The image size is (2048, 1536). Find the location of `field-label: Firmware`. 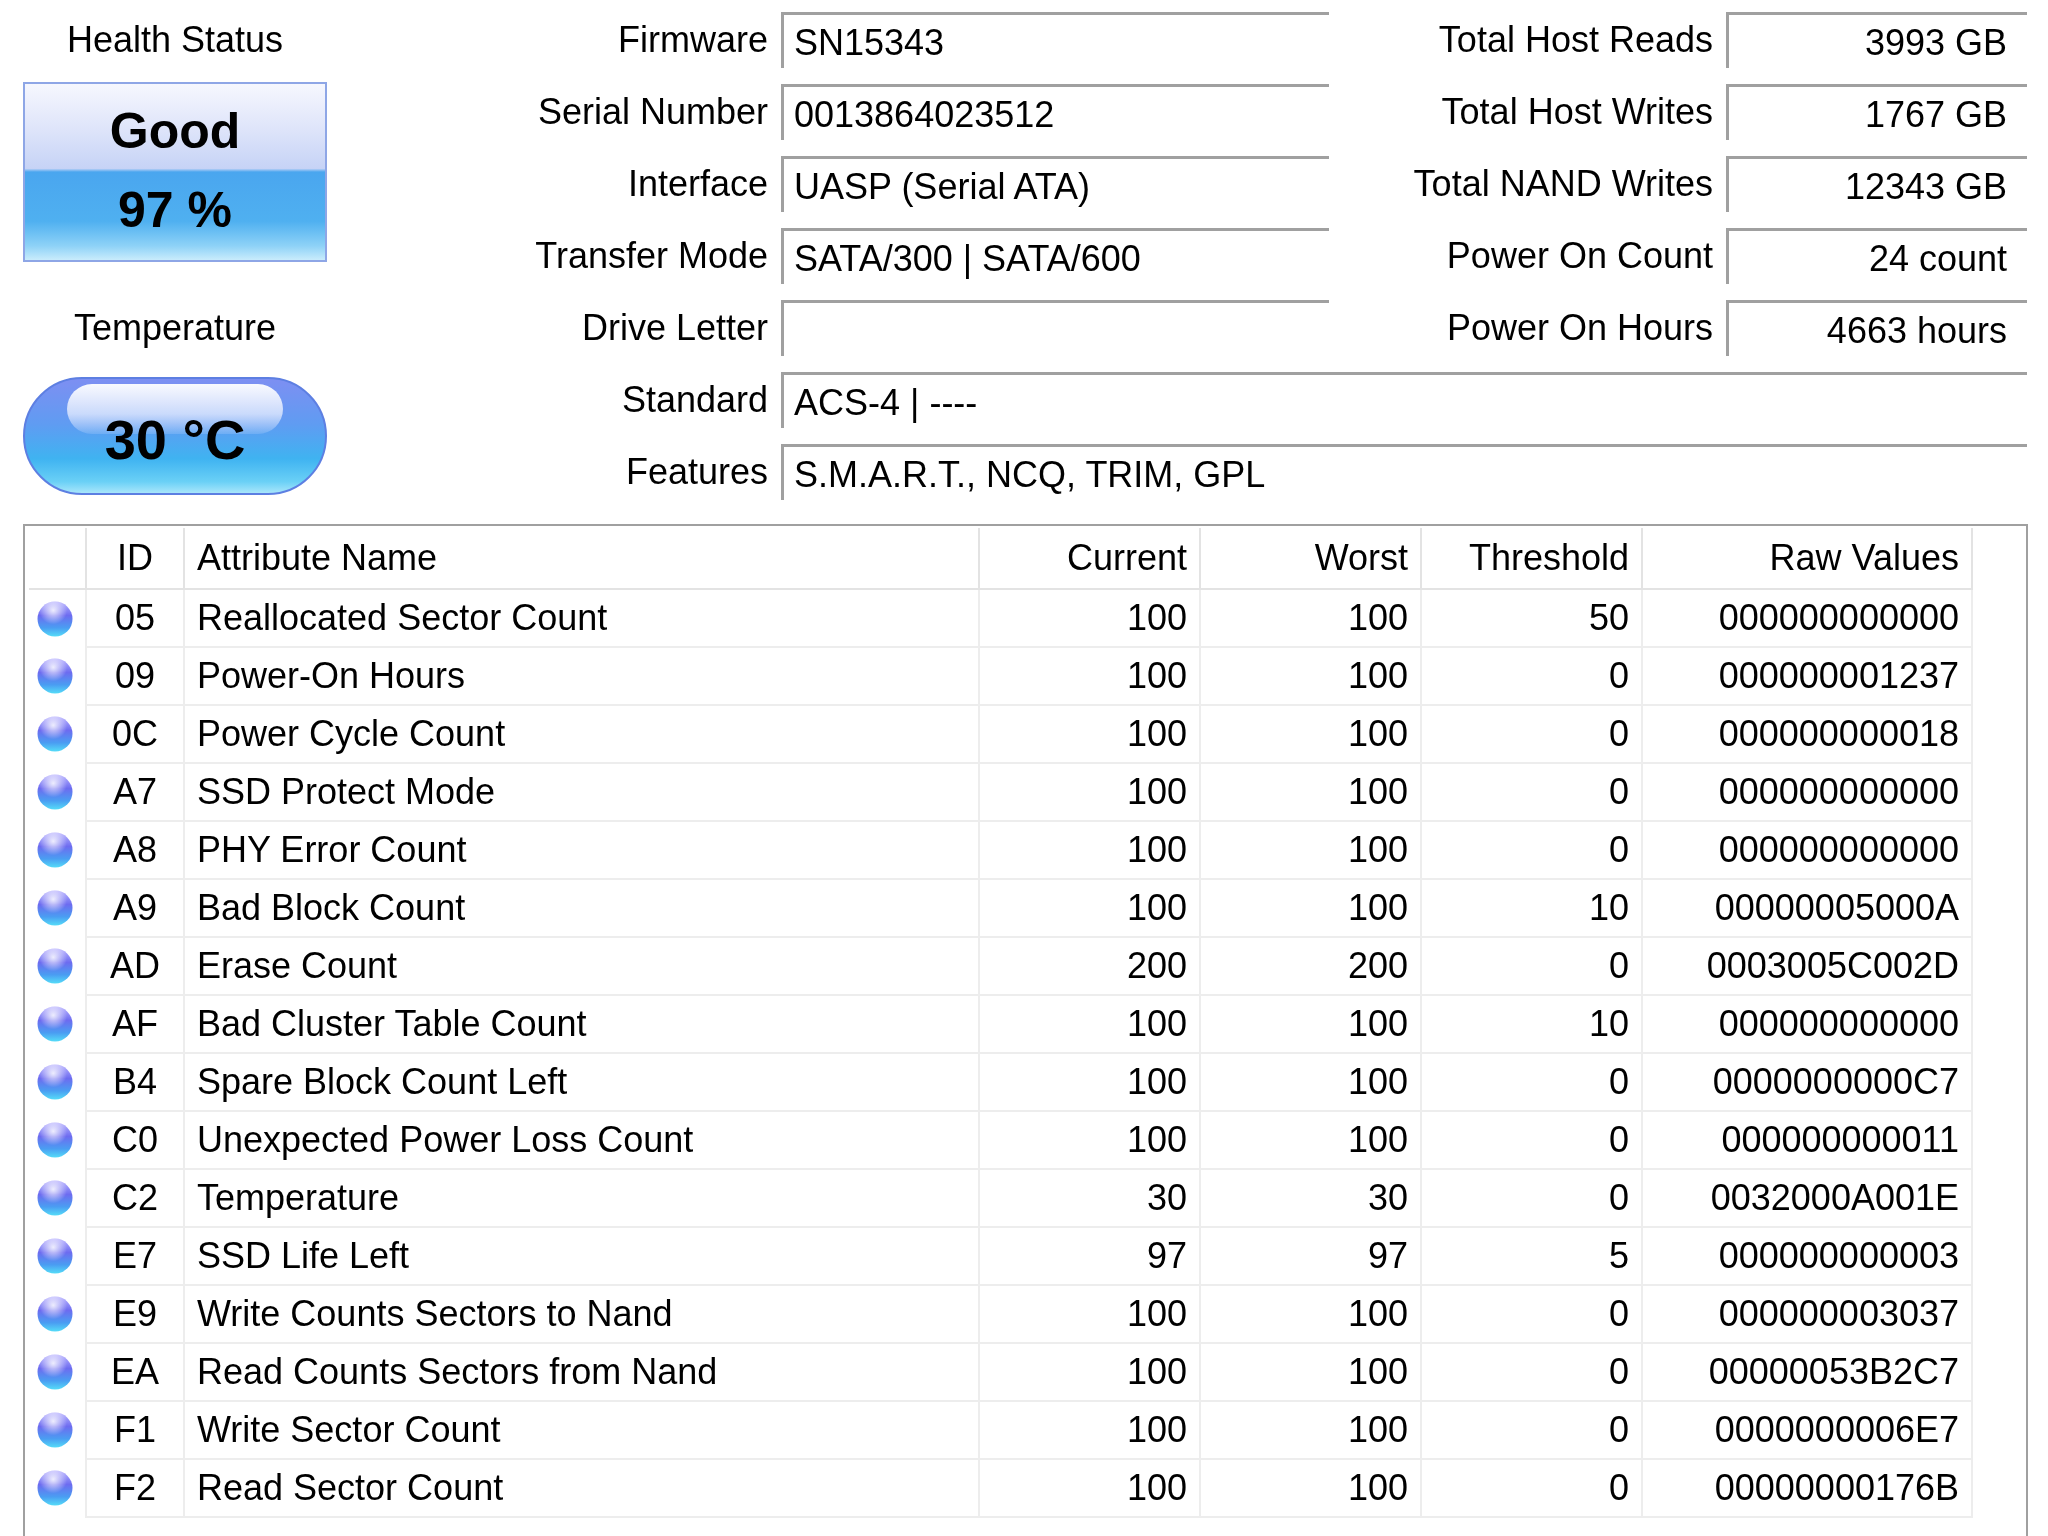

field-label: Firmware is located at coordinates (693, 40).